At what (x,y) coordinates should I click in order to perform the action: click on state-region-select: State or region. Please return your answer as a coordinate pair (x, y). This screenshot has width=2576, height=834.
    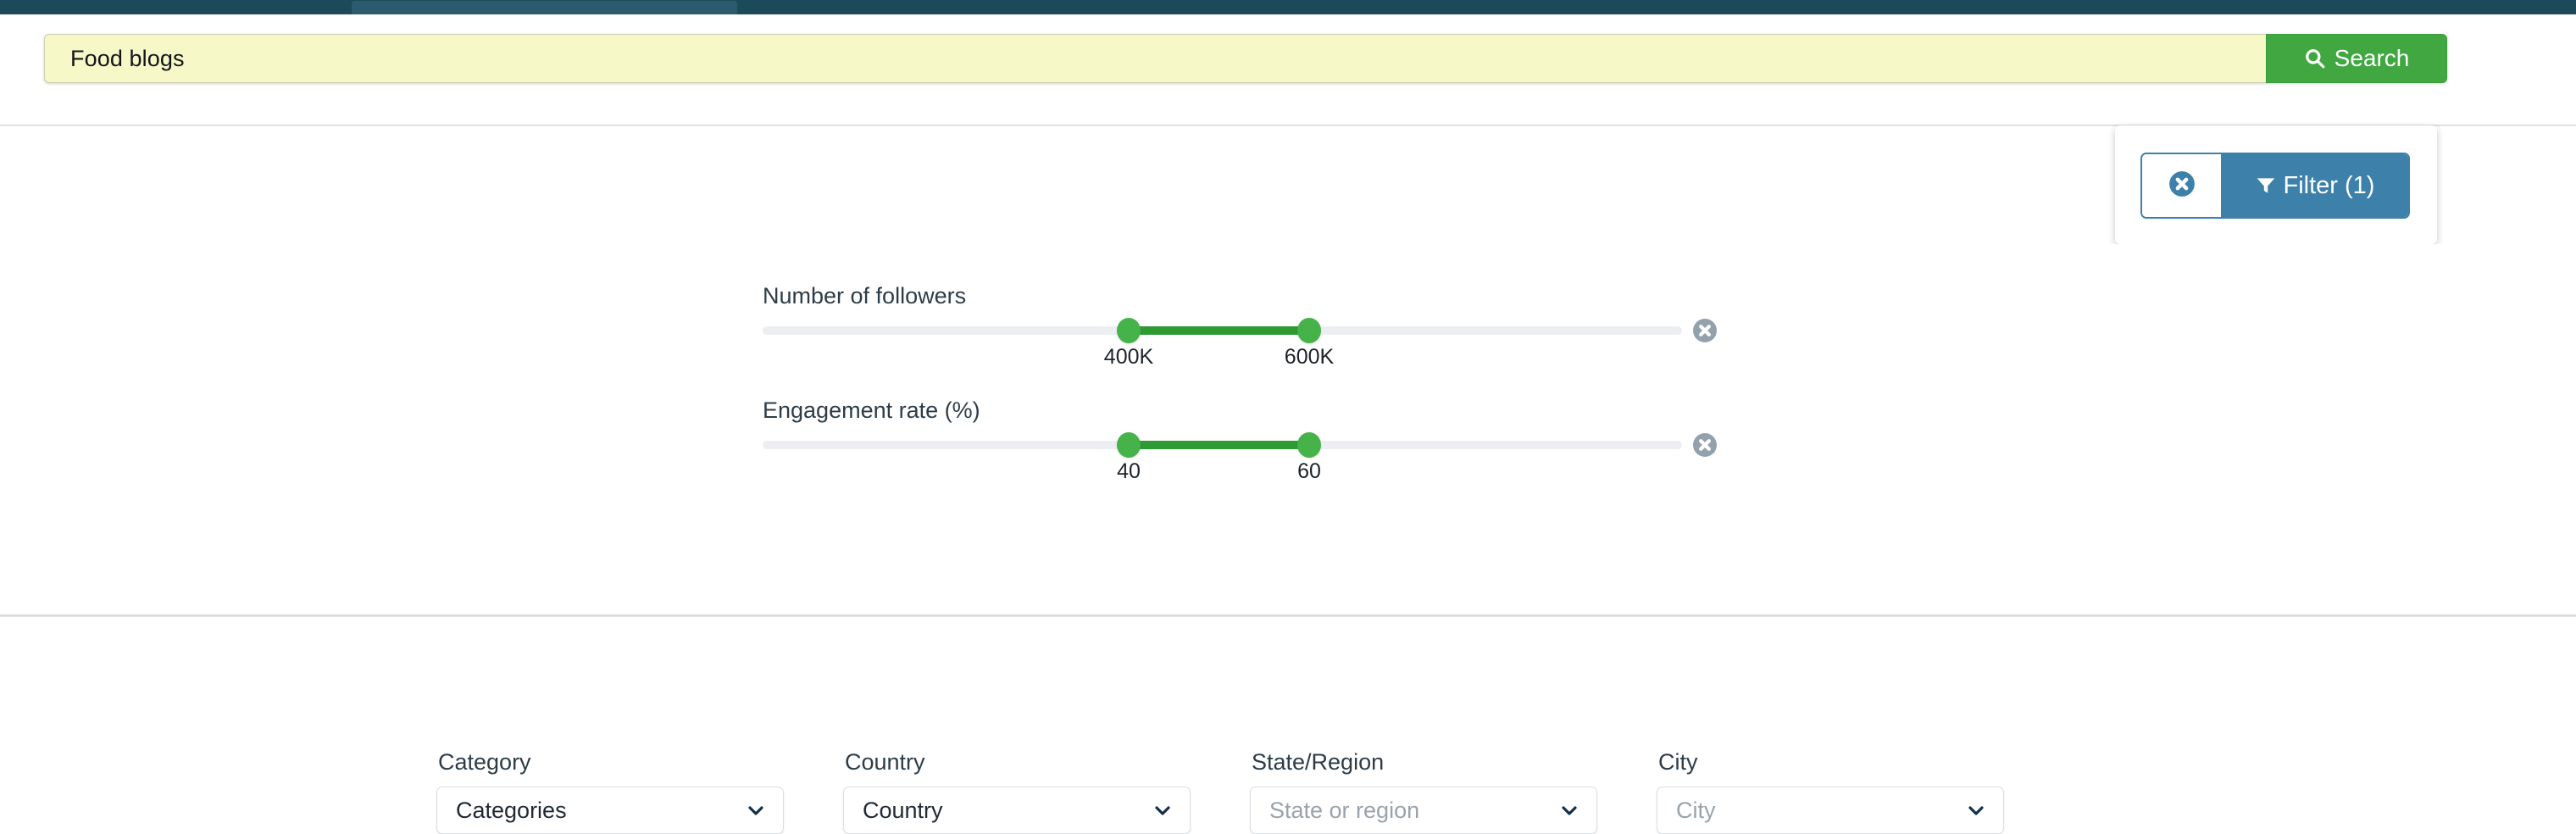
    Looking at the image, I should click on (1423, 810).